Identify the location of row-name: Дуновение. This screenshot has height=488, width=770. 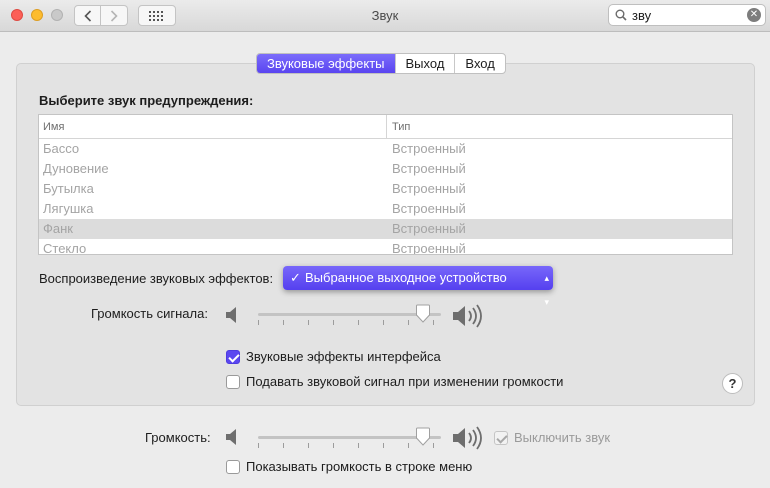
(76, 168).